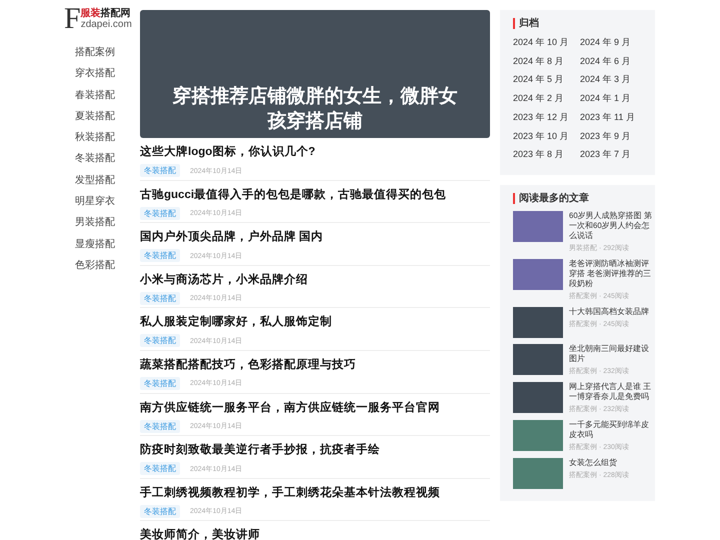 Image resolution: width=720 pixels, height=540 pixels. What do you see at coordinates (95, 137) in the screenshot?
I see `nav-link: 秋装搭配` at bounding box center [95, 137].